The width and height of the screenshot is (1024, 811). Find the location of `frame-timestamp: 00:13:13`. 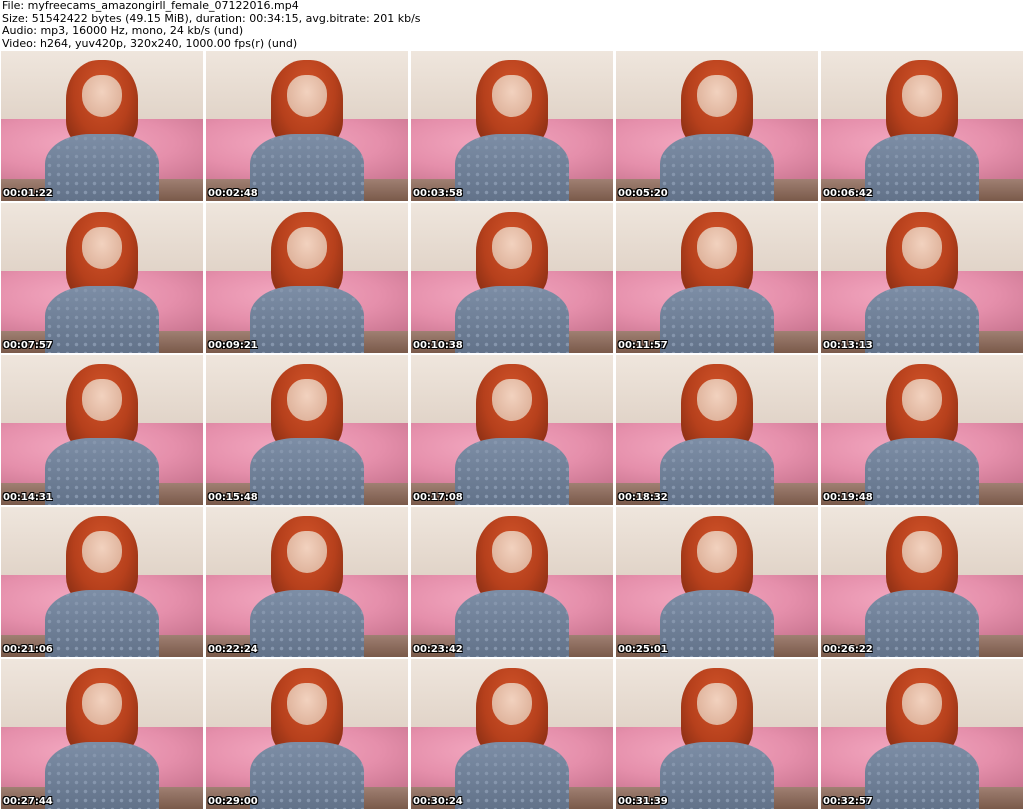

frame-timestamp: 00:13:13 is located at coordinates (848, 345).